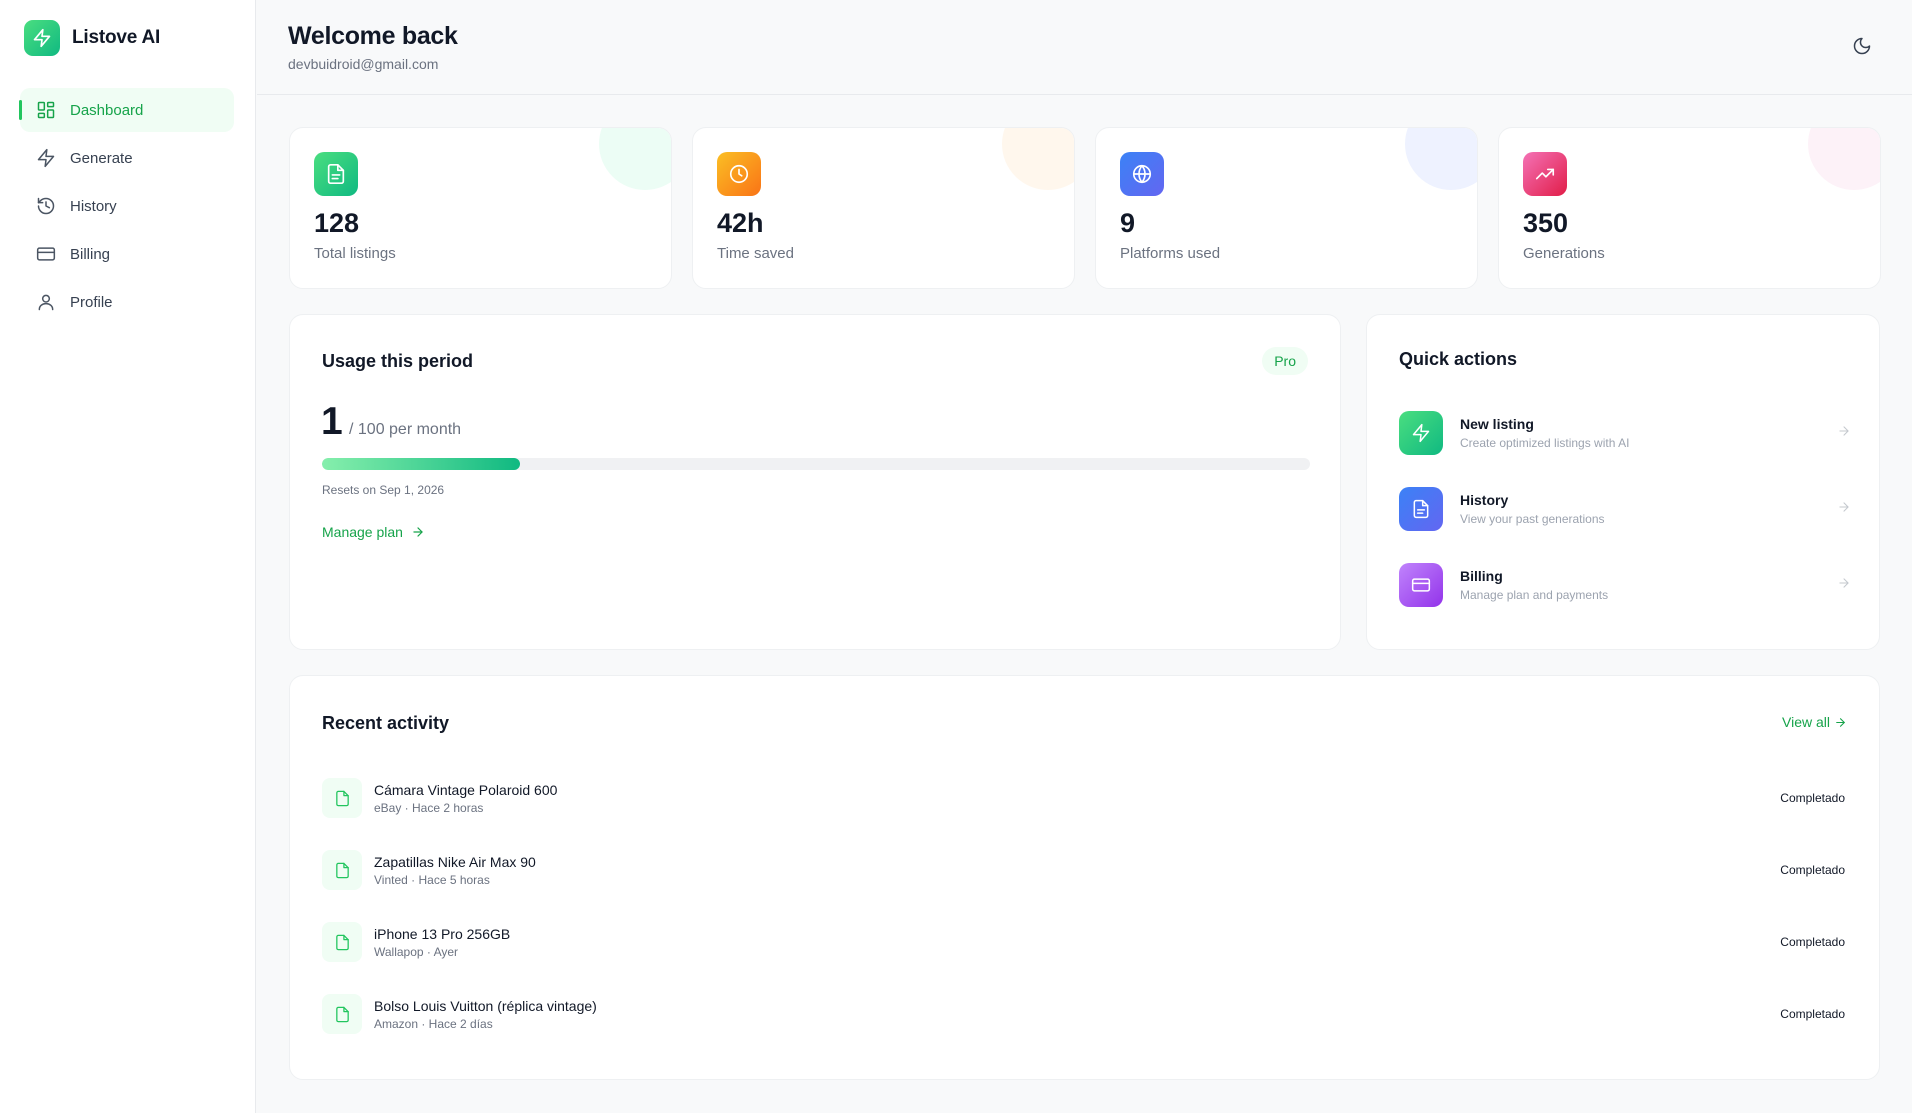  I want to click on sidebar-item-generate: Generate, so click(127, 158).